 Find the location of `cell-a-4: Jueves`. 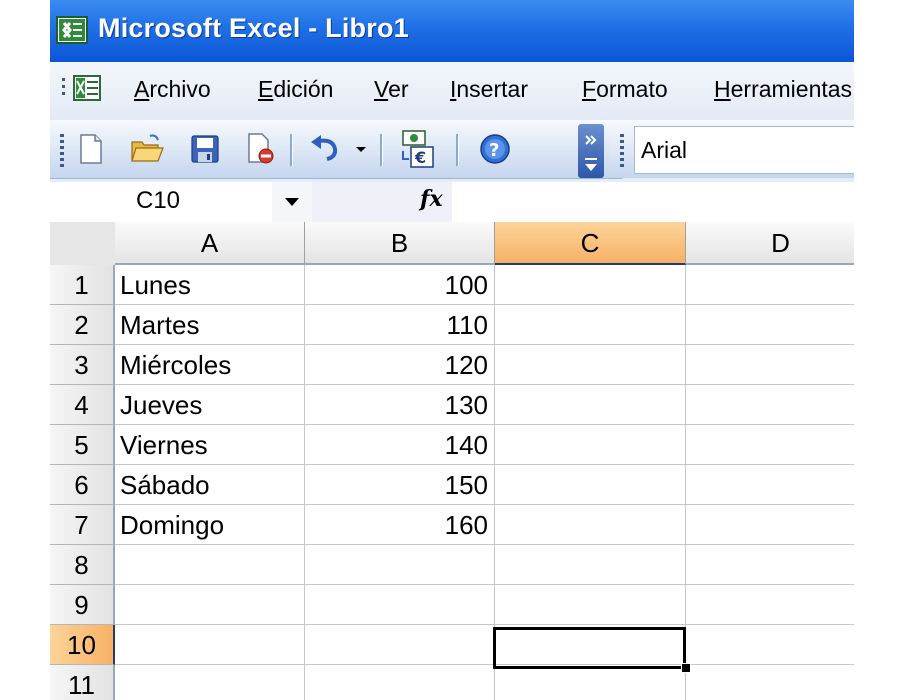

cell-a-4: Jueves is located at coordinates (210, 405).